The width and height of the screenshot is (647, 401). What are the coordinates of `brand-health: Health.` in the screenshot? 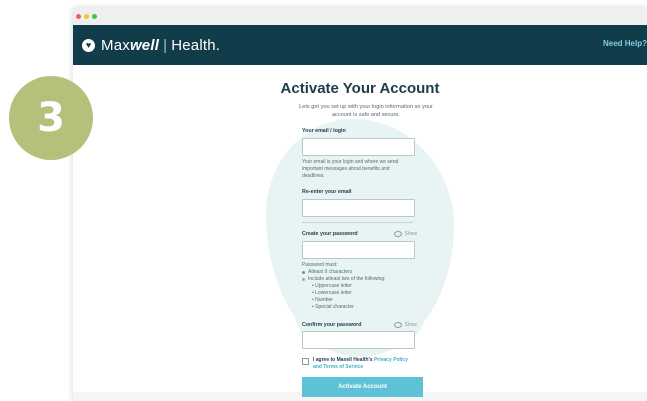 It's located at (196, 45).